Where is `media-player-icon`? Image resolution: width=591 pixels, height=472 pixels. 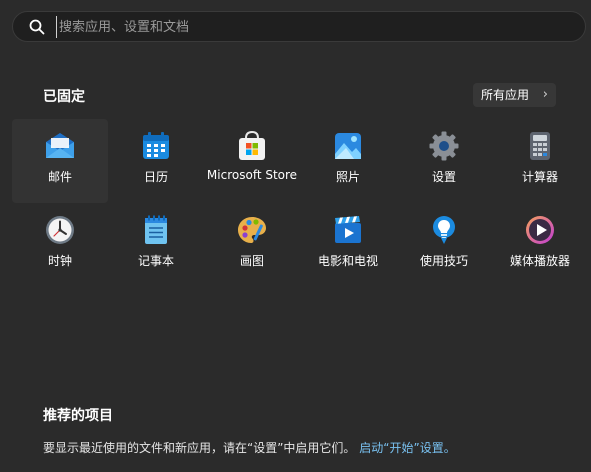
media-player-icon is located at coordinates (540, 230).